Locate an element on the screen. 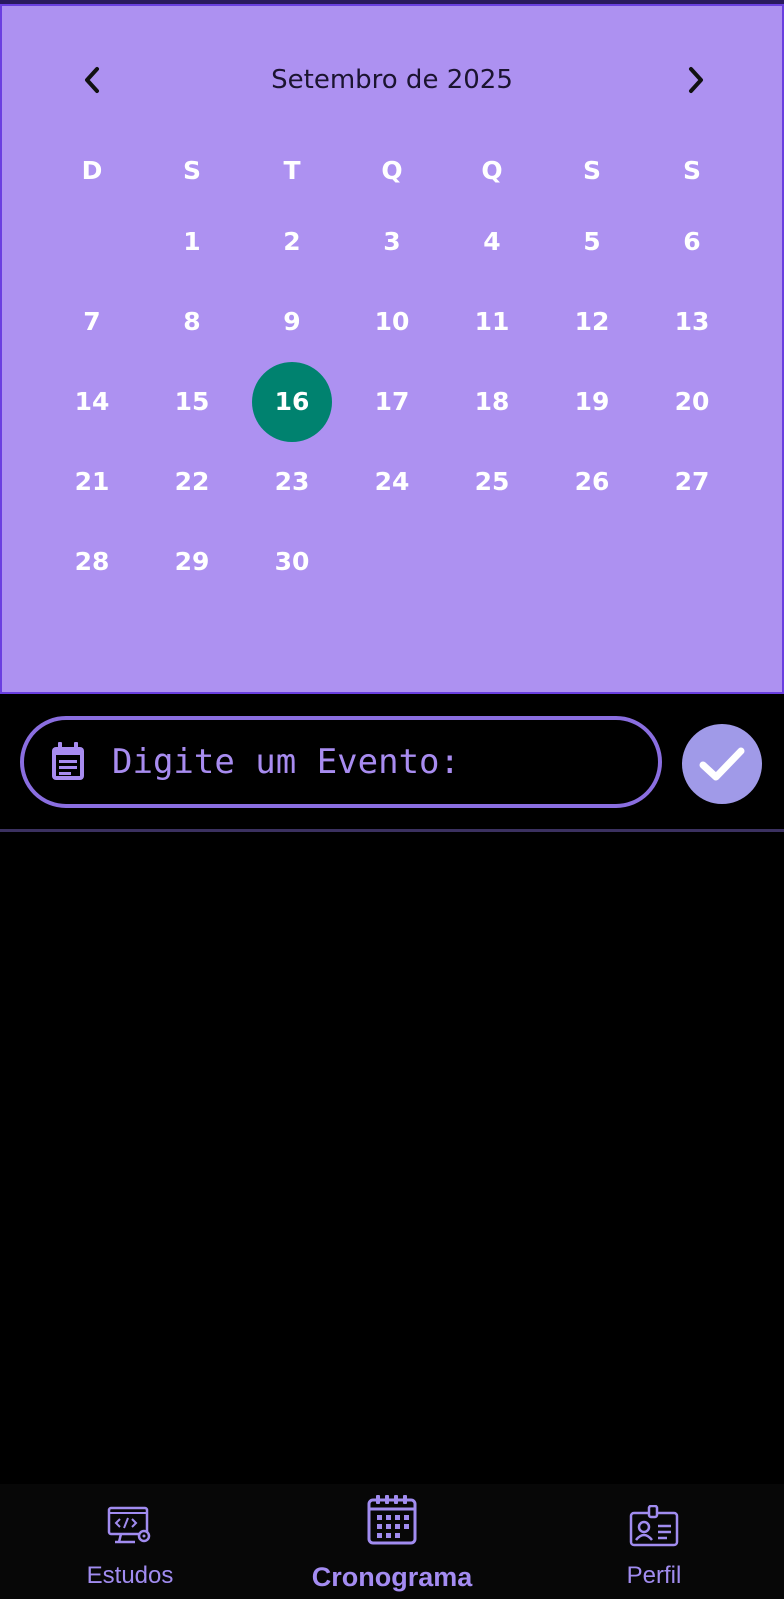  calendar-day: 10 is located at coordinates (392, 322).